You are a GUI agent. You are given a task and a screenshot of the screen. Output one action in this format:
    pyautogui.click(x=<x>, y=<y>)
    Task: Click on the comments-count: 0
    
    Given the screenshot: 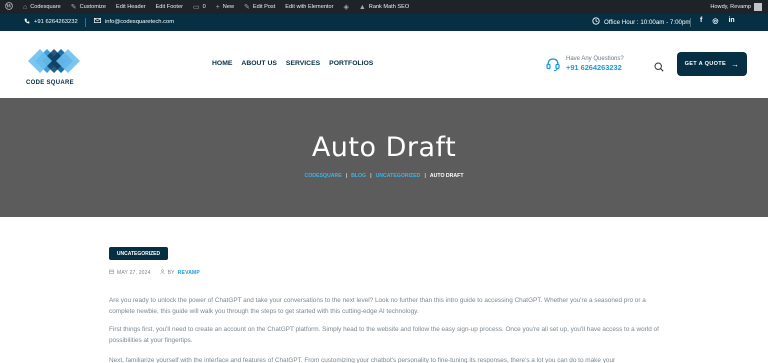 What is the action you would take?
    pyautogui.click(x=204, y=7)
    